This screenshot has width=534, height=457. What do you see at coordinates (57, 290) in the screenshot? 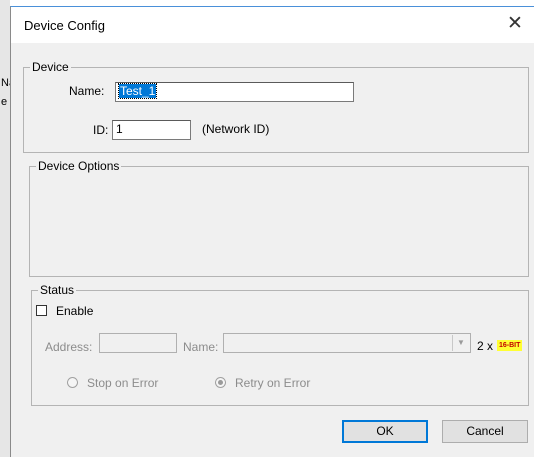
I see `status-group-legend: Status` at bounding box center [57, 290].